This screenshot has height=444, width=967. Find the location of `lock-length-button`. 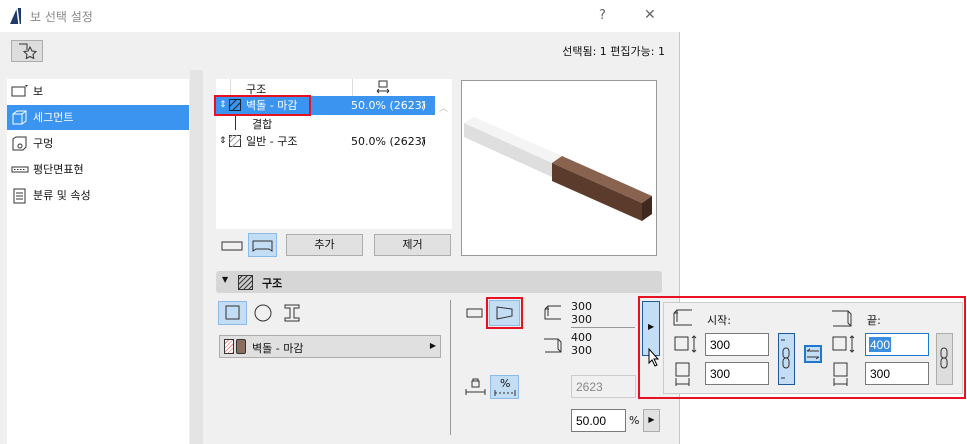

lock-length-button is located at coordinates (476, 387).